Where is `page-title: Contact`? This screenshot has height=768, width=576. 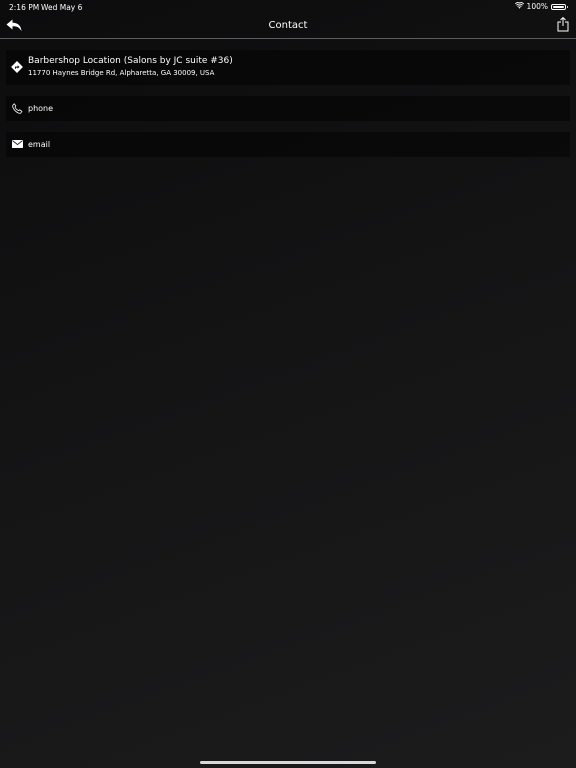
page-title: Contact is located at coordinates (288, 25).